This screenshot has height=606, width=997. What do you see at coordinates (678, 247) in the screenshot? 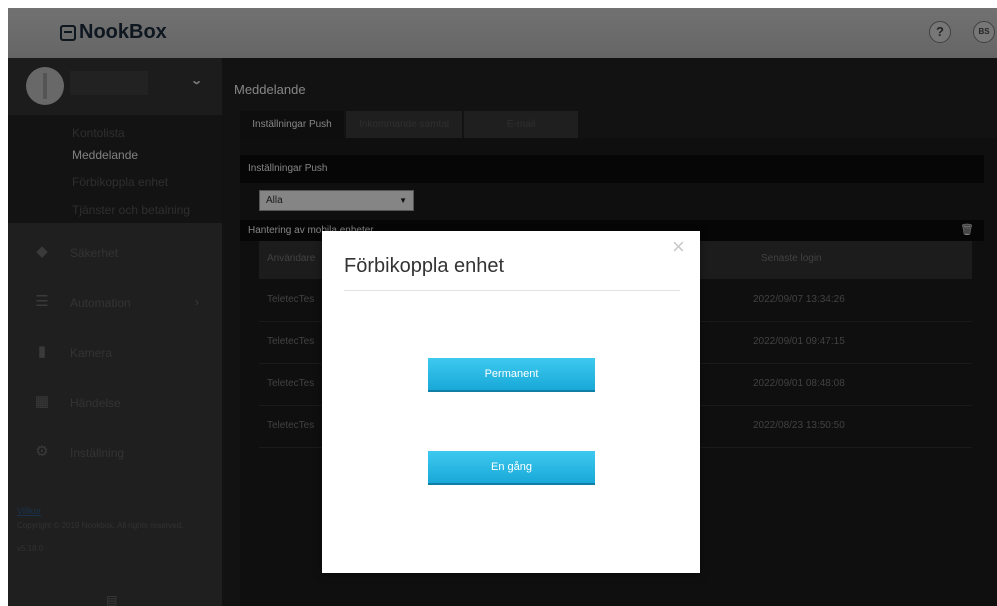
I see `close-icon: ×` at bounding box center [678, 247].